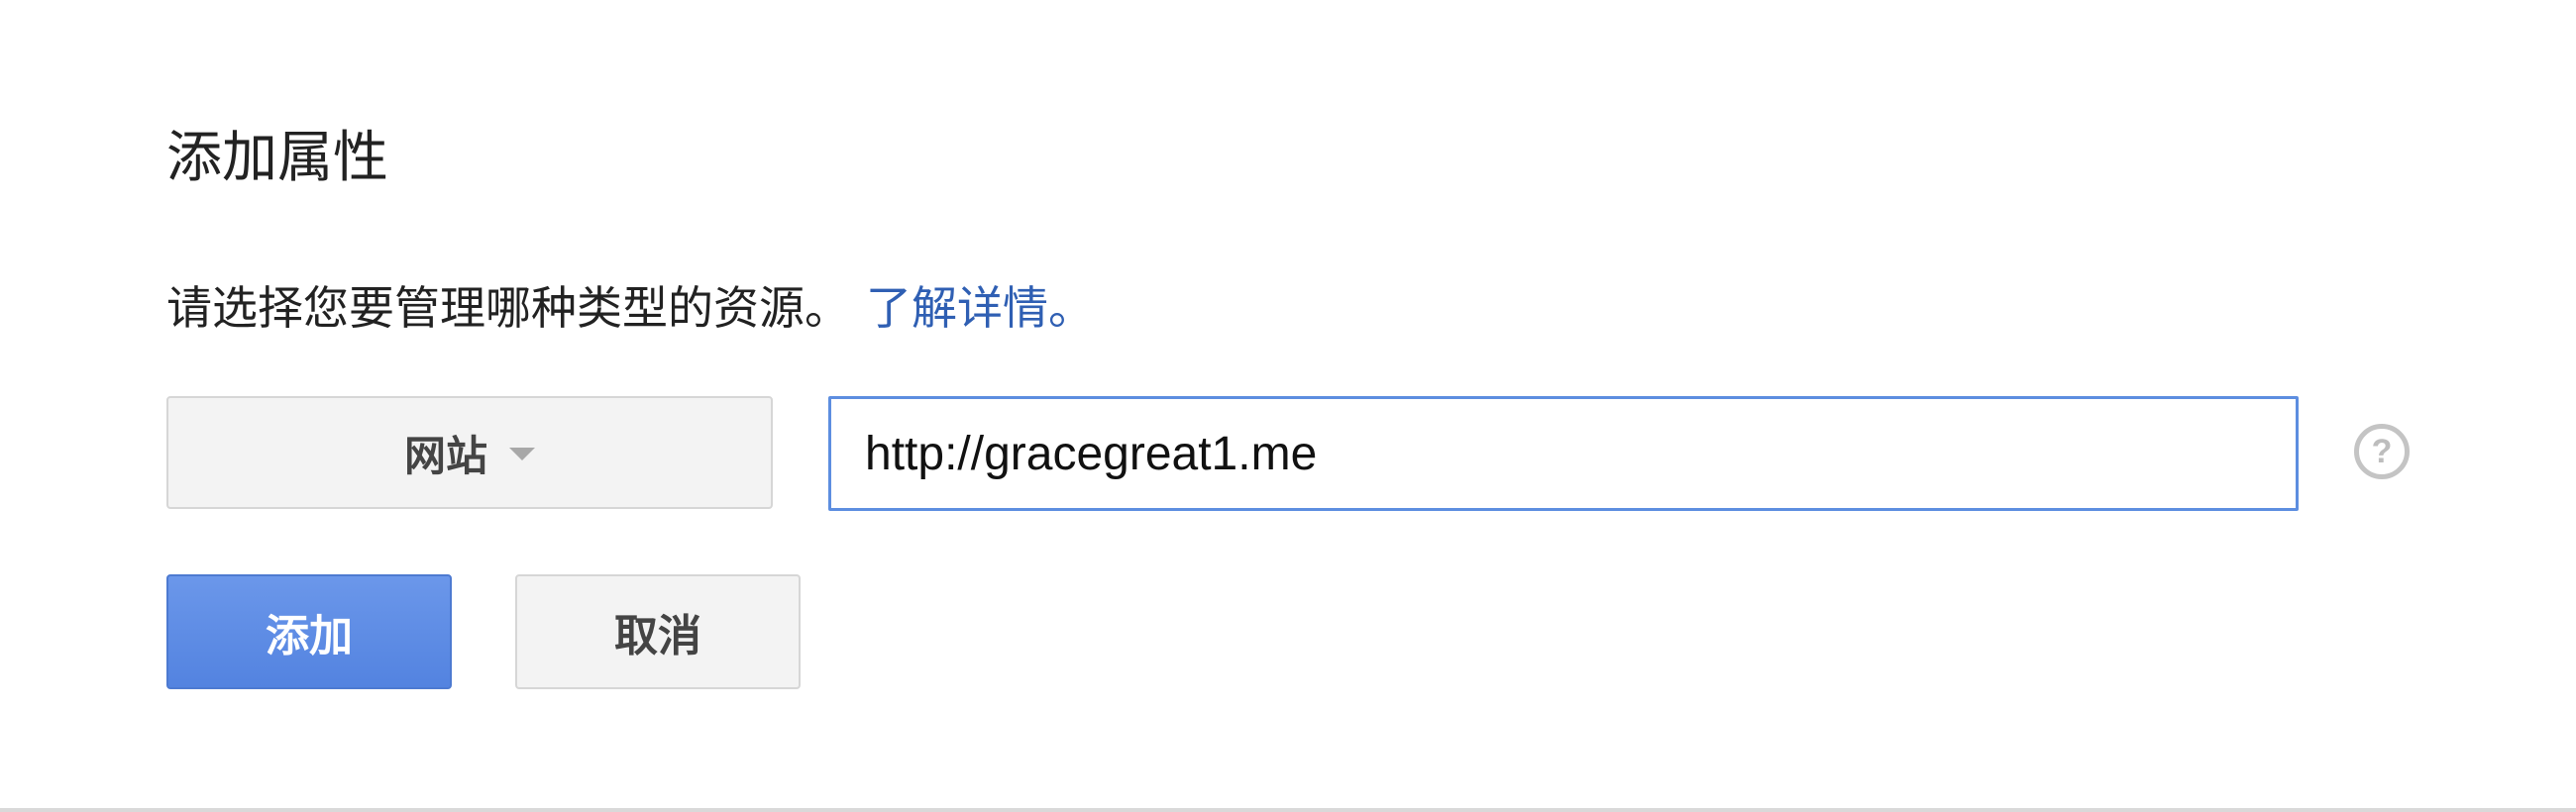 The height and width of the screenshot is (812, 2576). I want to click on dialog-title: 添加属性, so click(277, 158).